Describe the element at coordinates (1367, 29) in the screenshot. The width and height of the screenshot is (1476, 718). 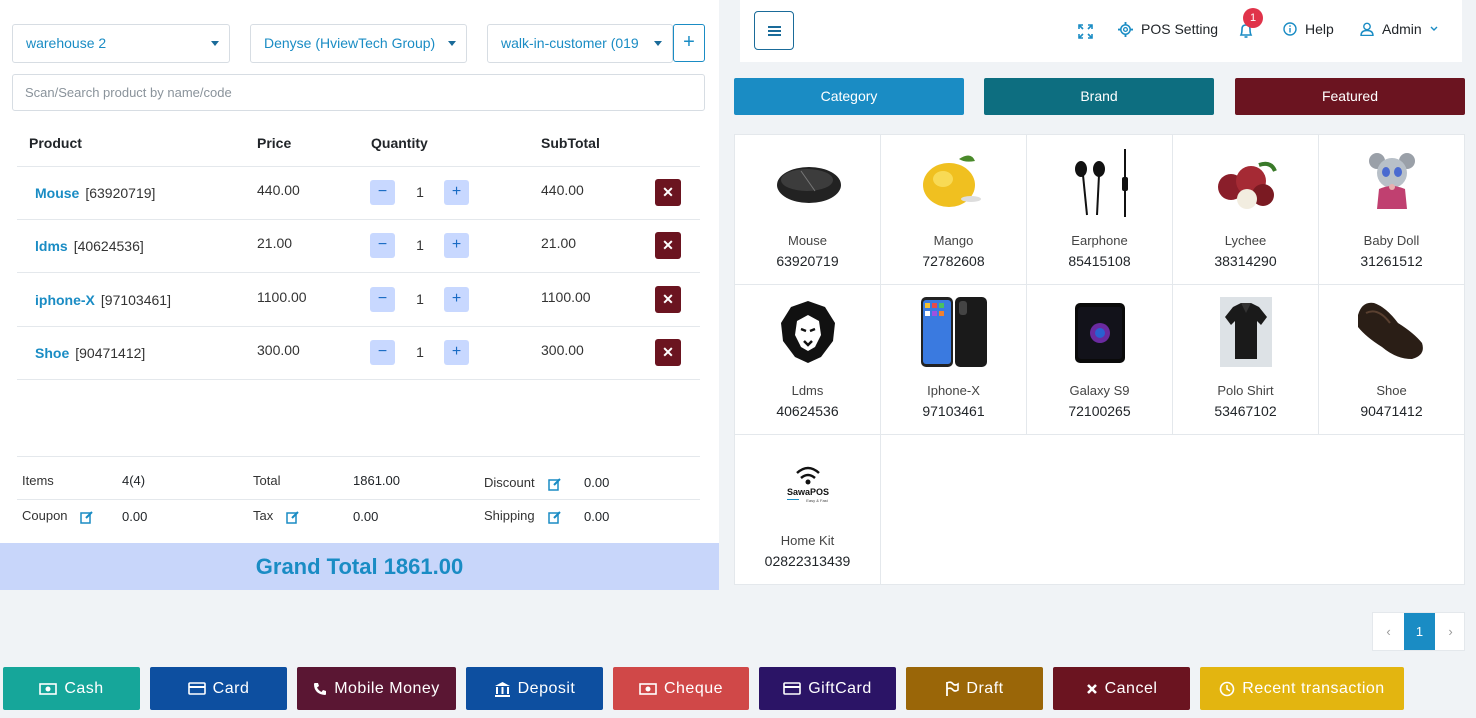
I see `user-icon` at that location.